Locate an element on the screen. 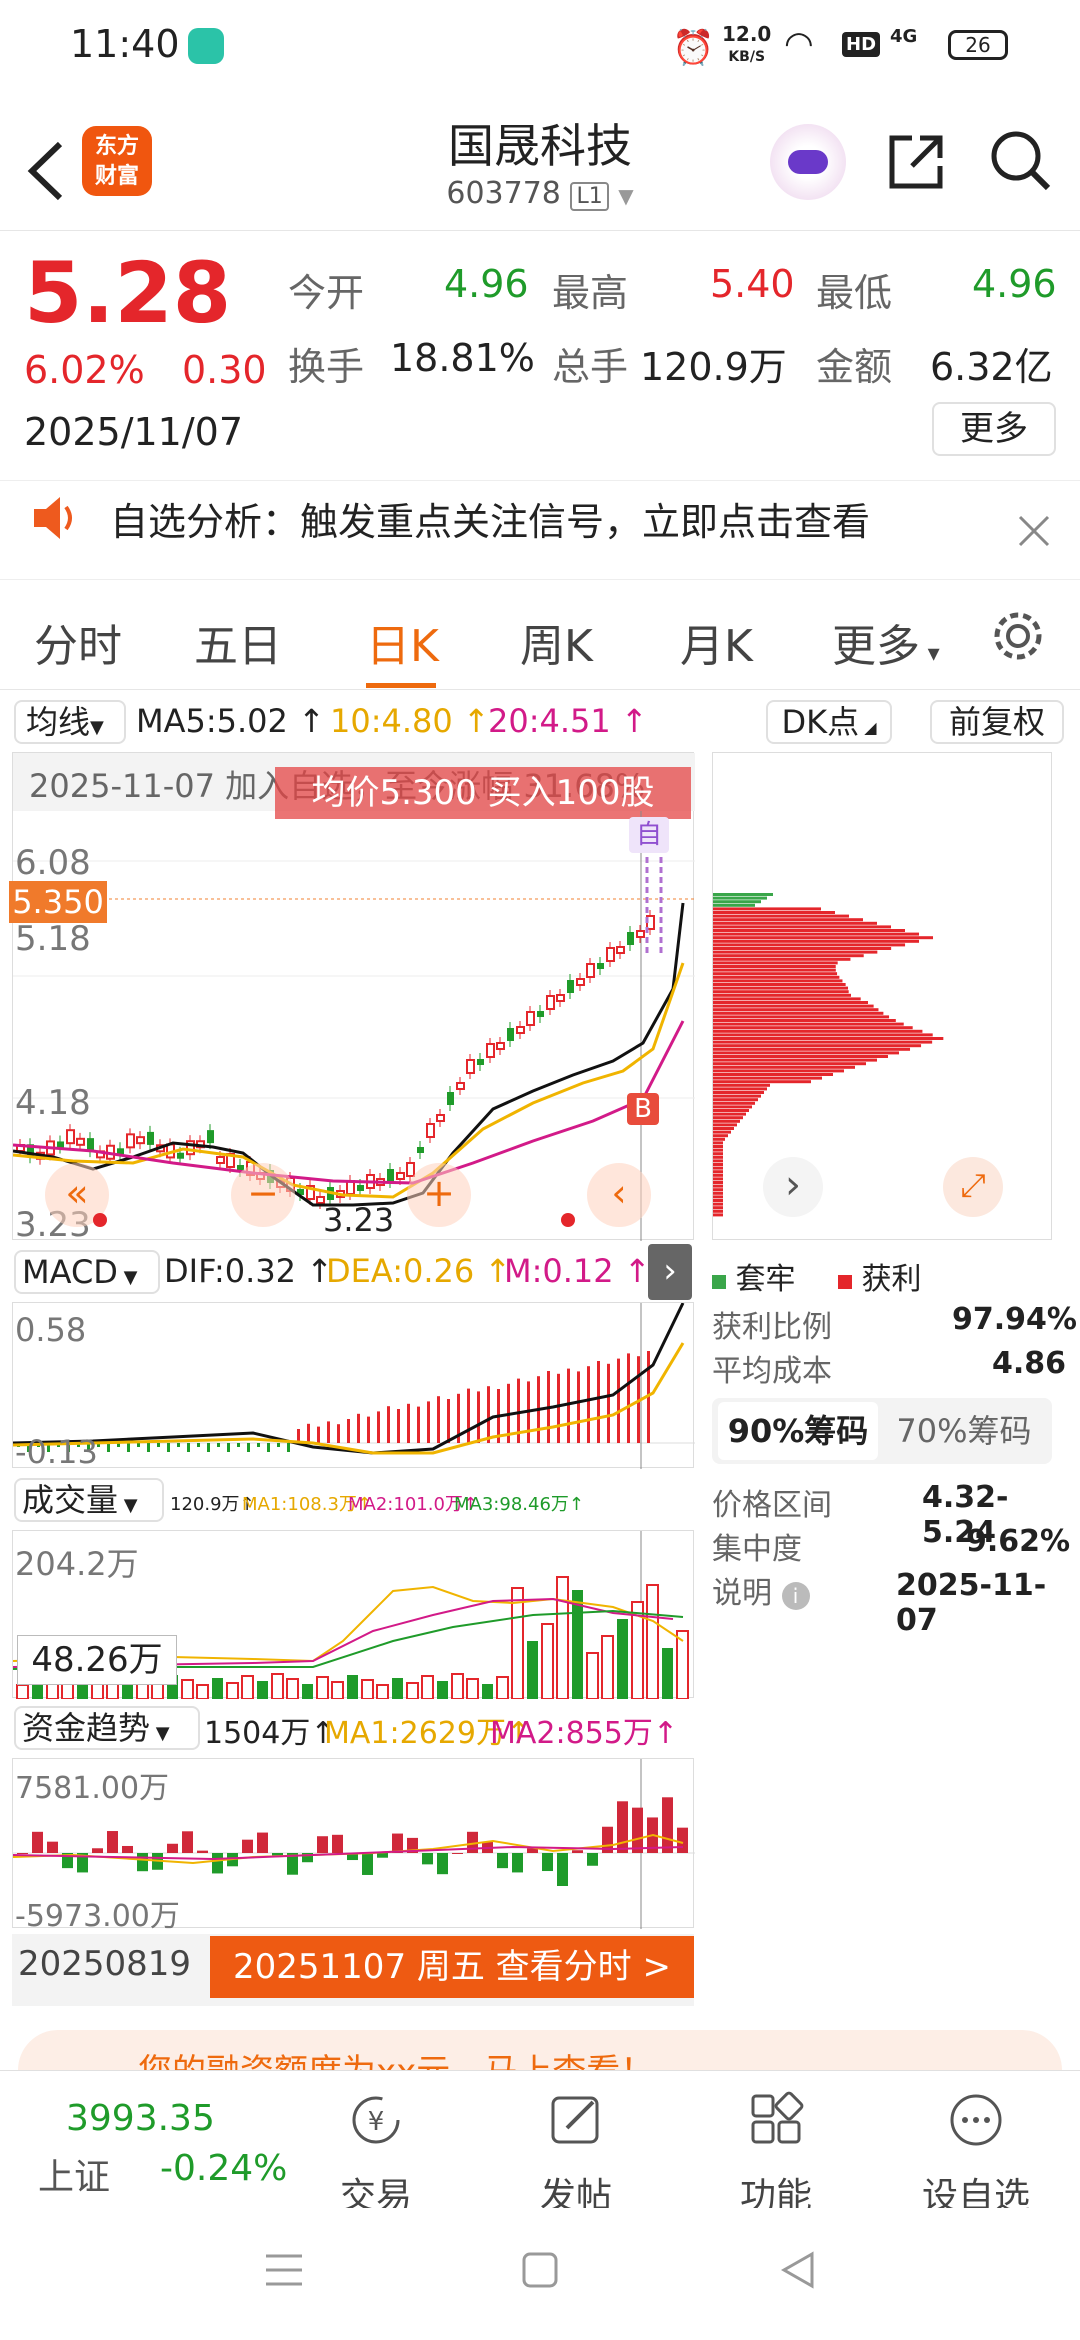  share-icon is located at coordinates (916, 162).